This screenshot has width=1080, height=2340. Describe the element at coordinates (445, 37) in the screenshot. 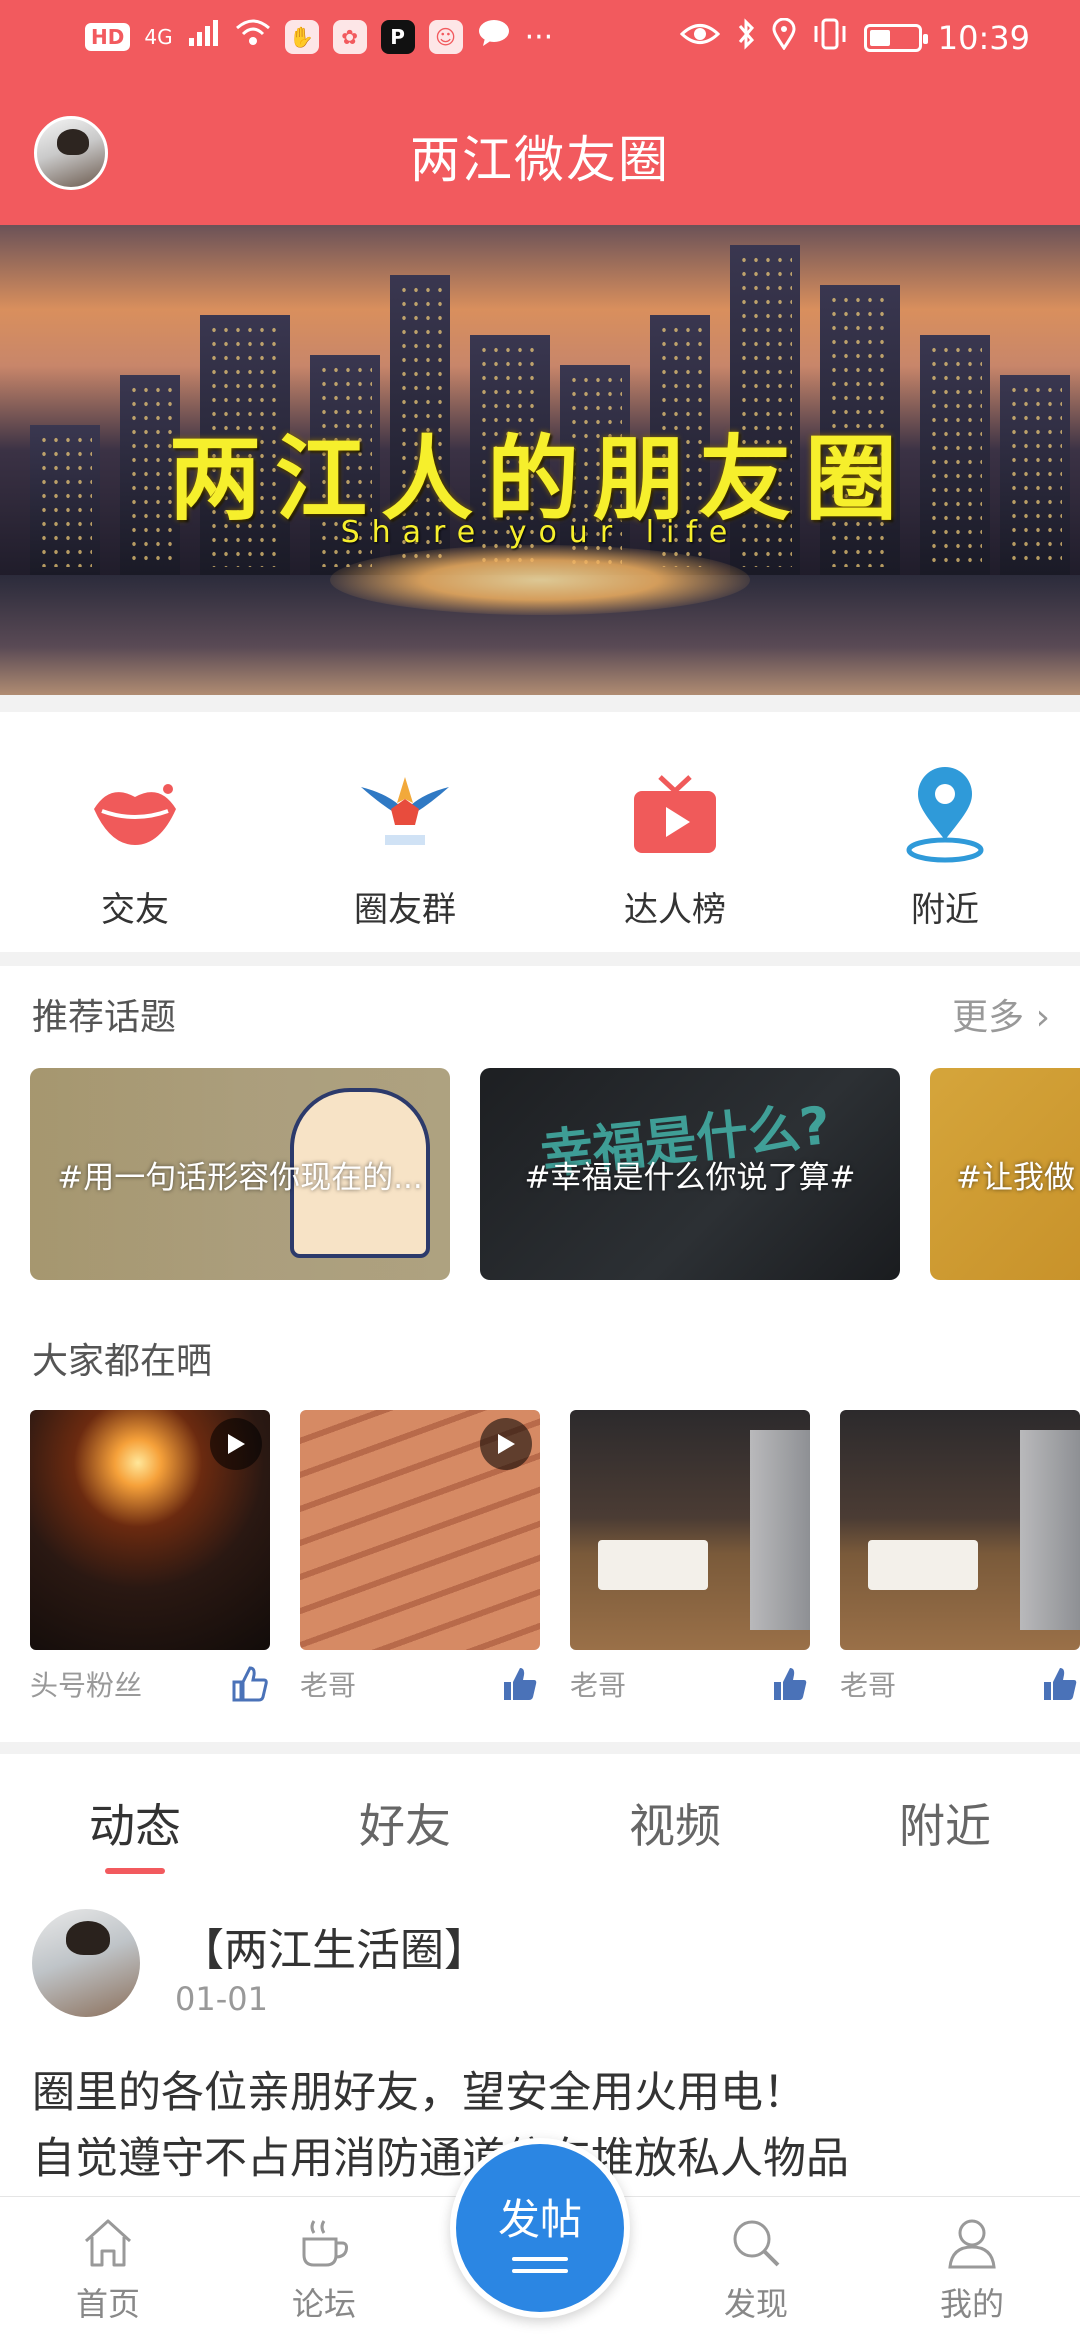

I see `app-notification-icon: ☺` at that location.